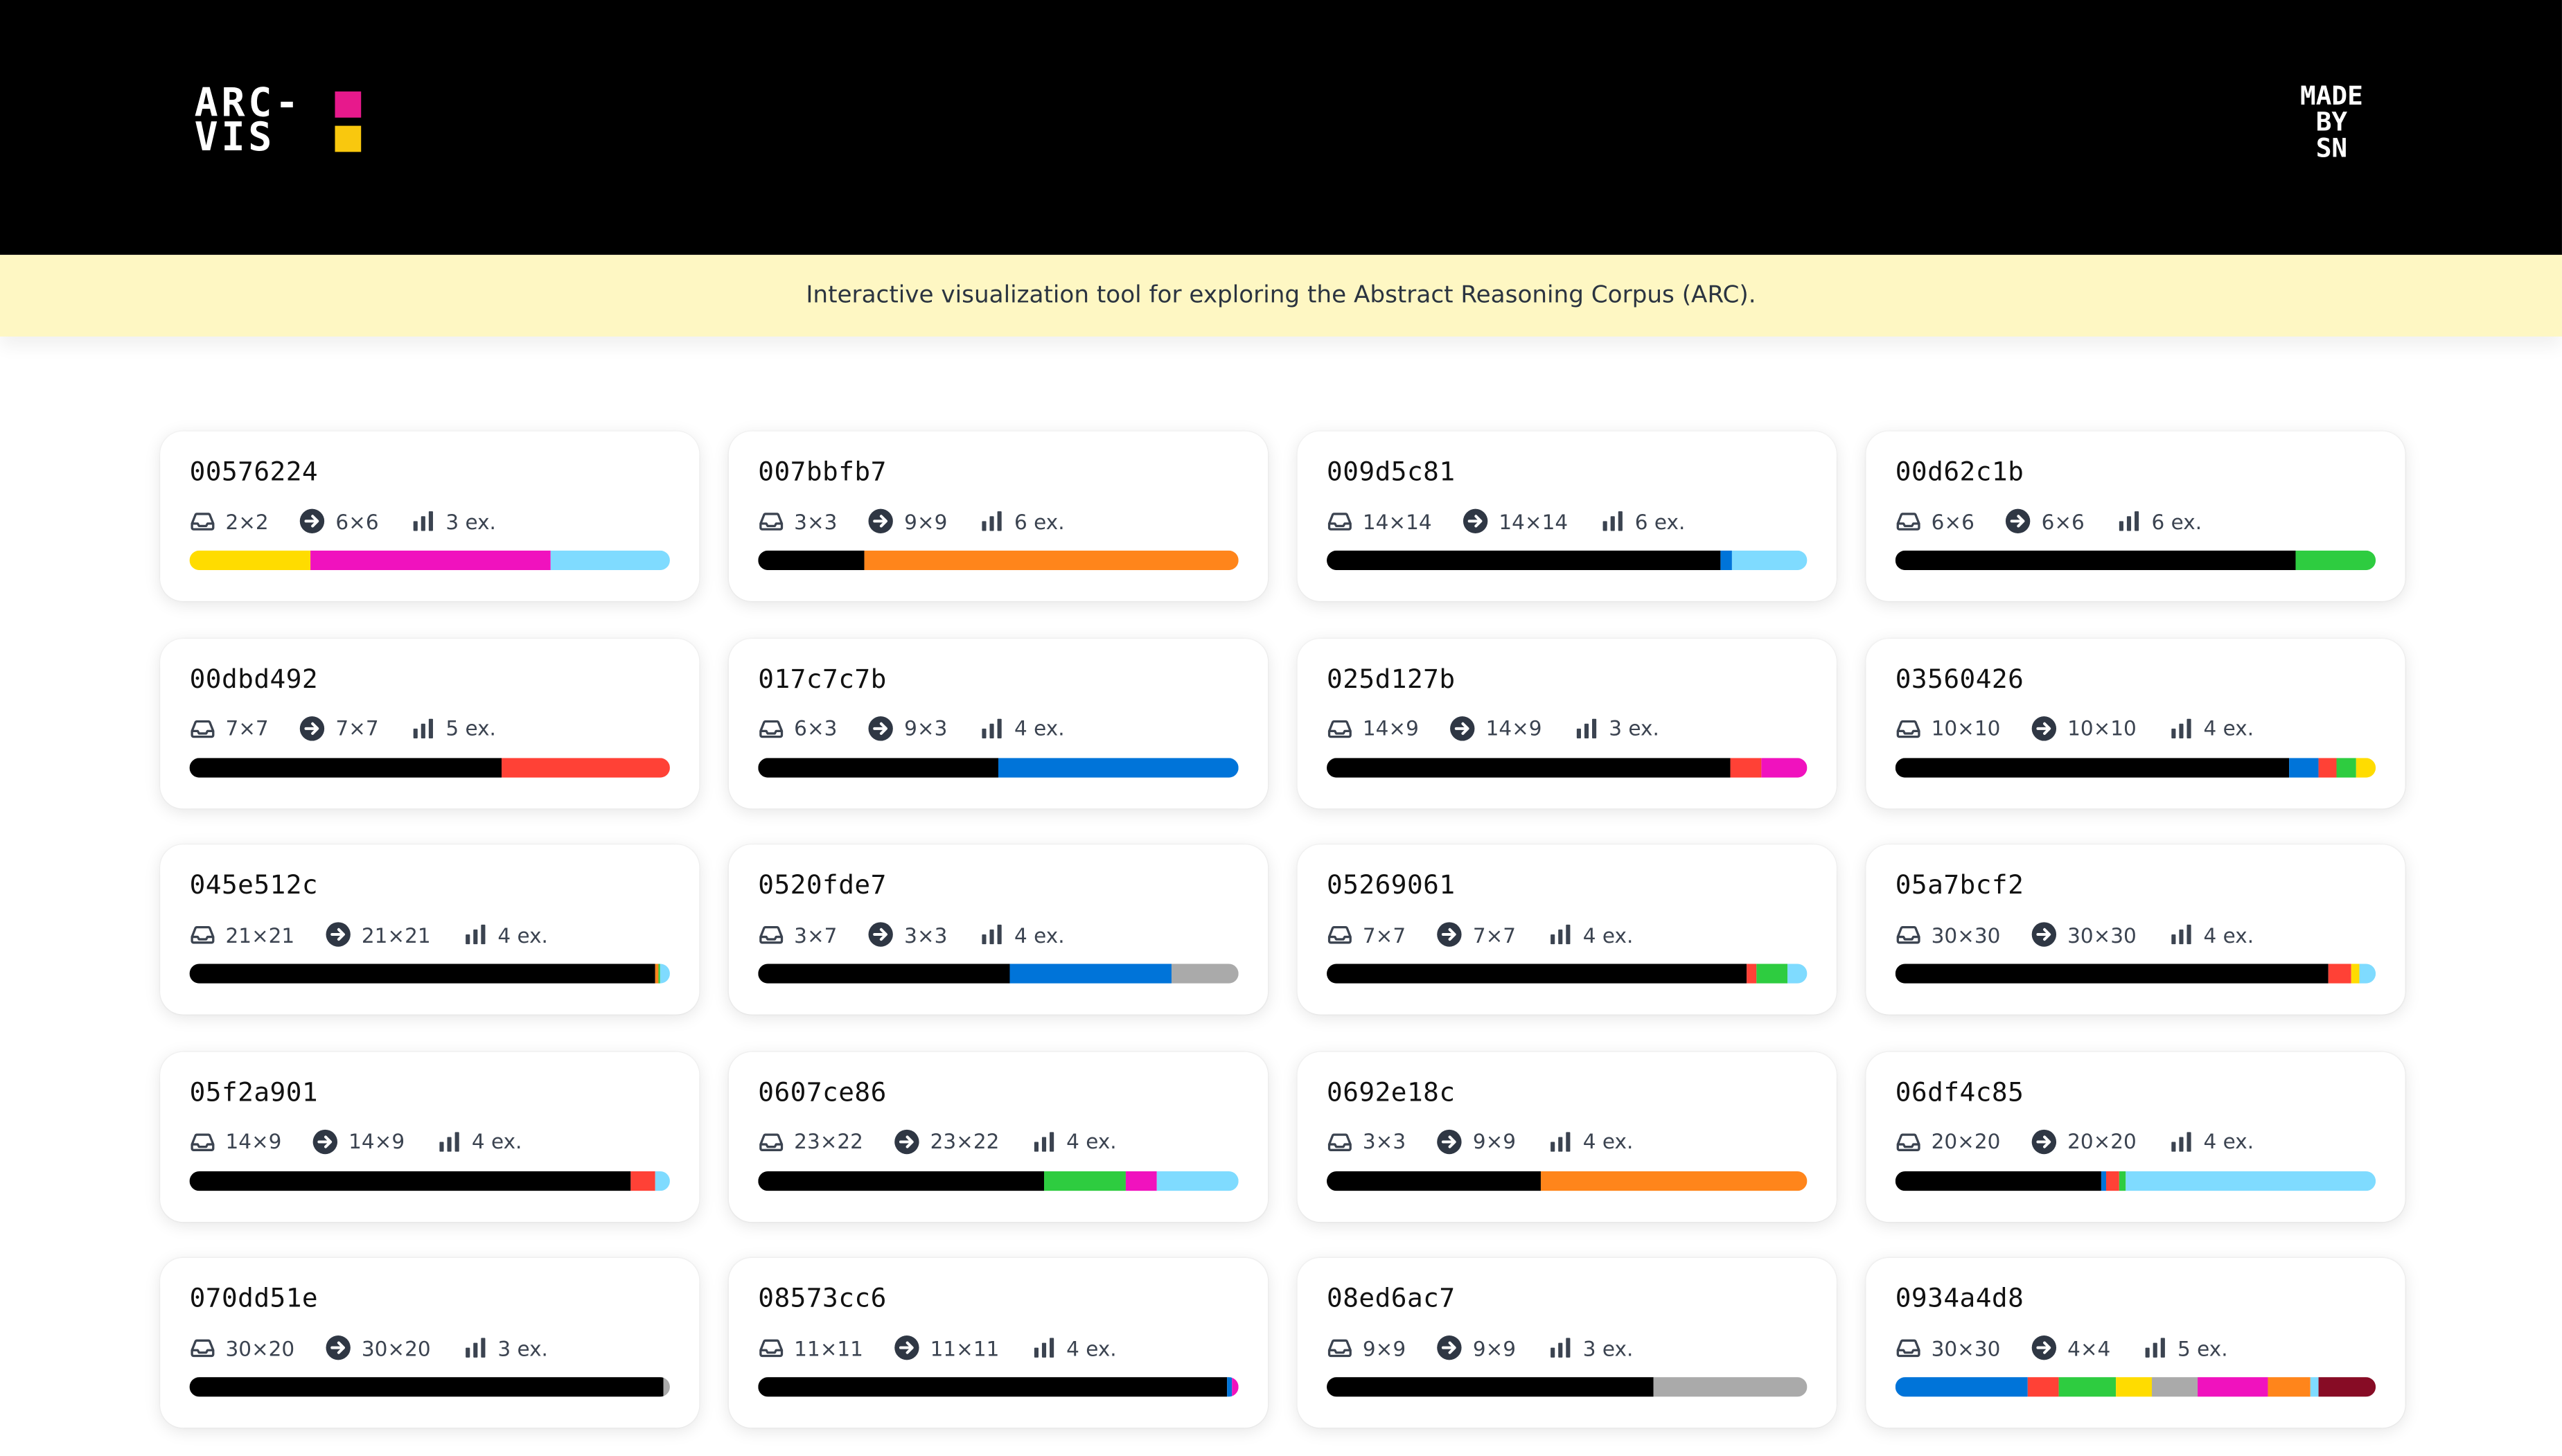 The height and width of the screenshot is (1456, 2562). What do you see at coordinates (2089, 1347) in the screenshot?
I see `output-size: 4×4` at bounding box center [2089, 1347].